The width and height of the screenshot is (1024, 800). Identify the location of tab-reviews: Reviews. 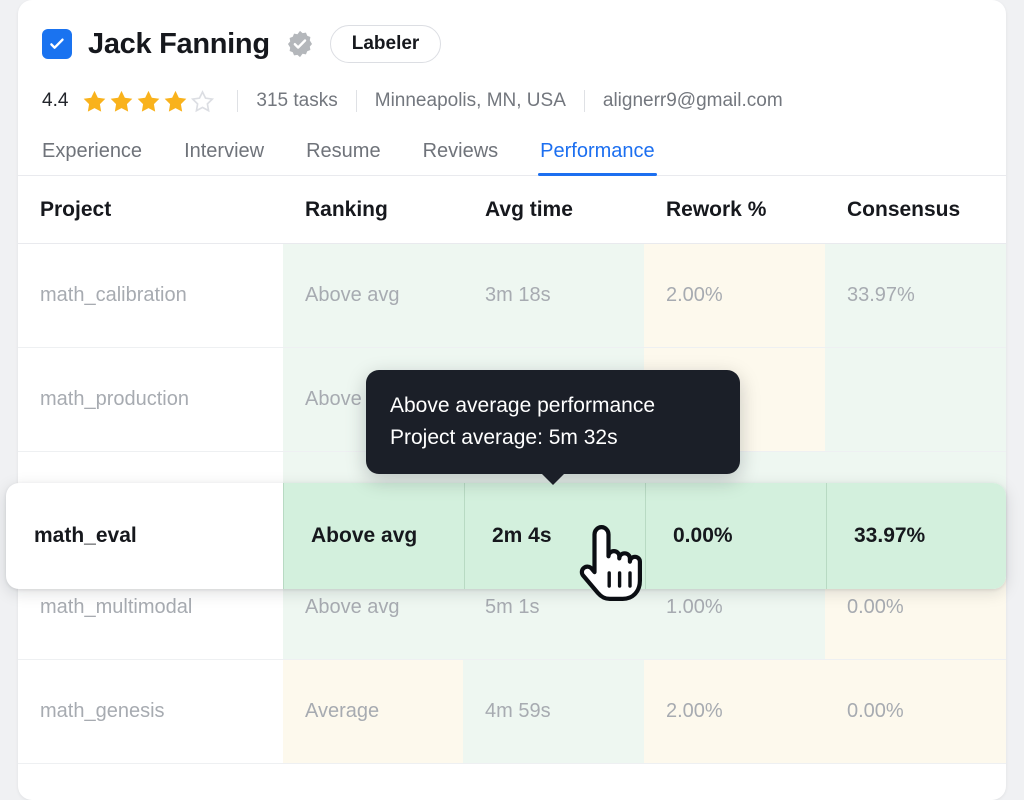
(461, 157).